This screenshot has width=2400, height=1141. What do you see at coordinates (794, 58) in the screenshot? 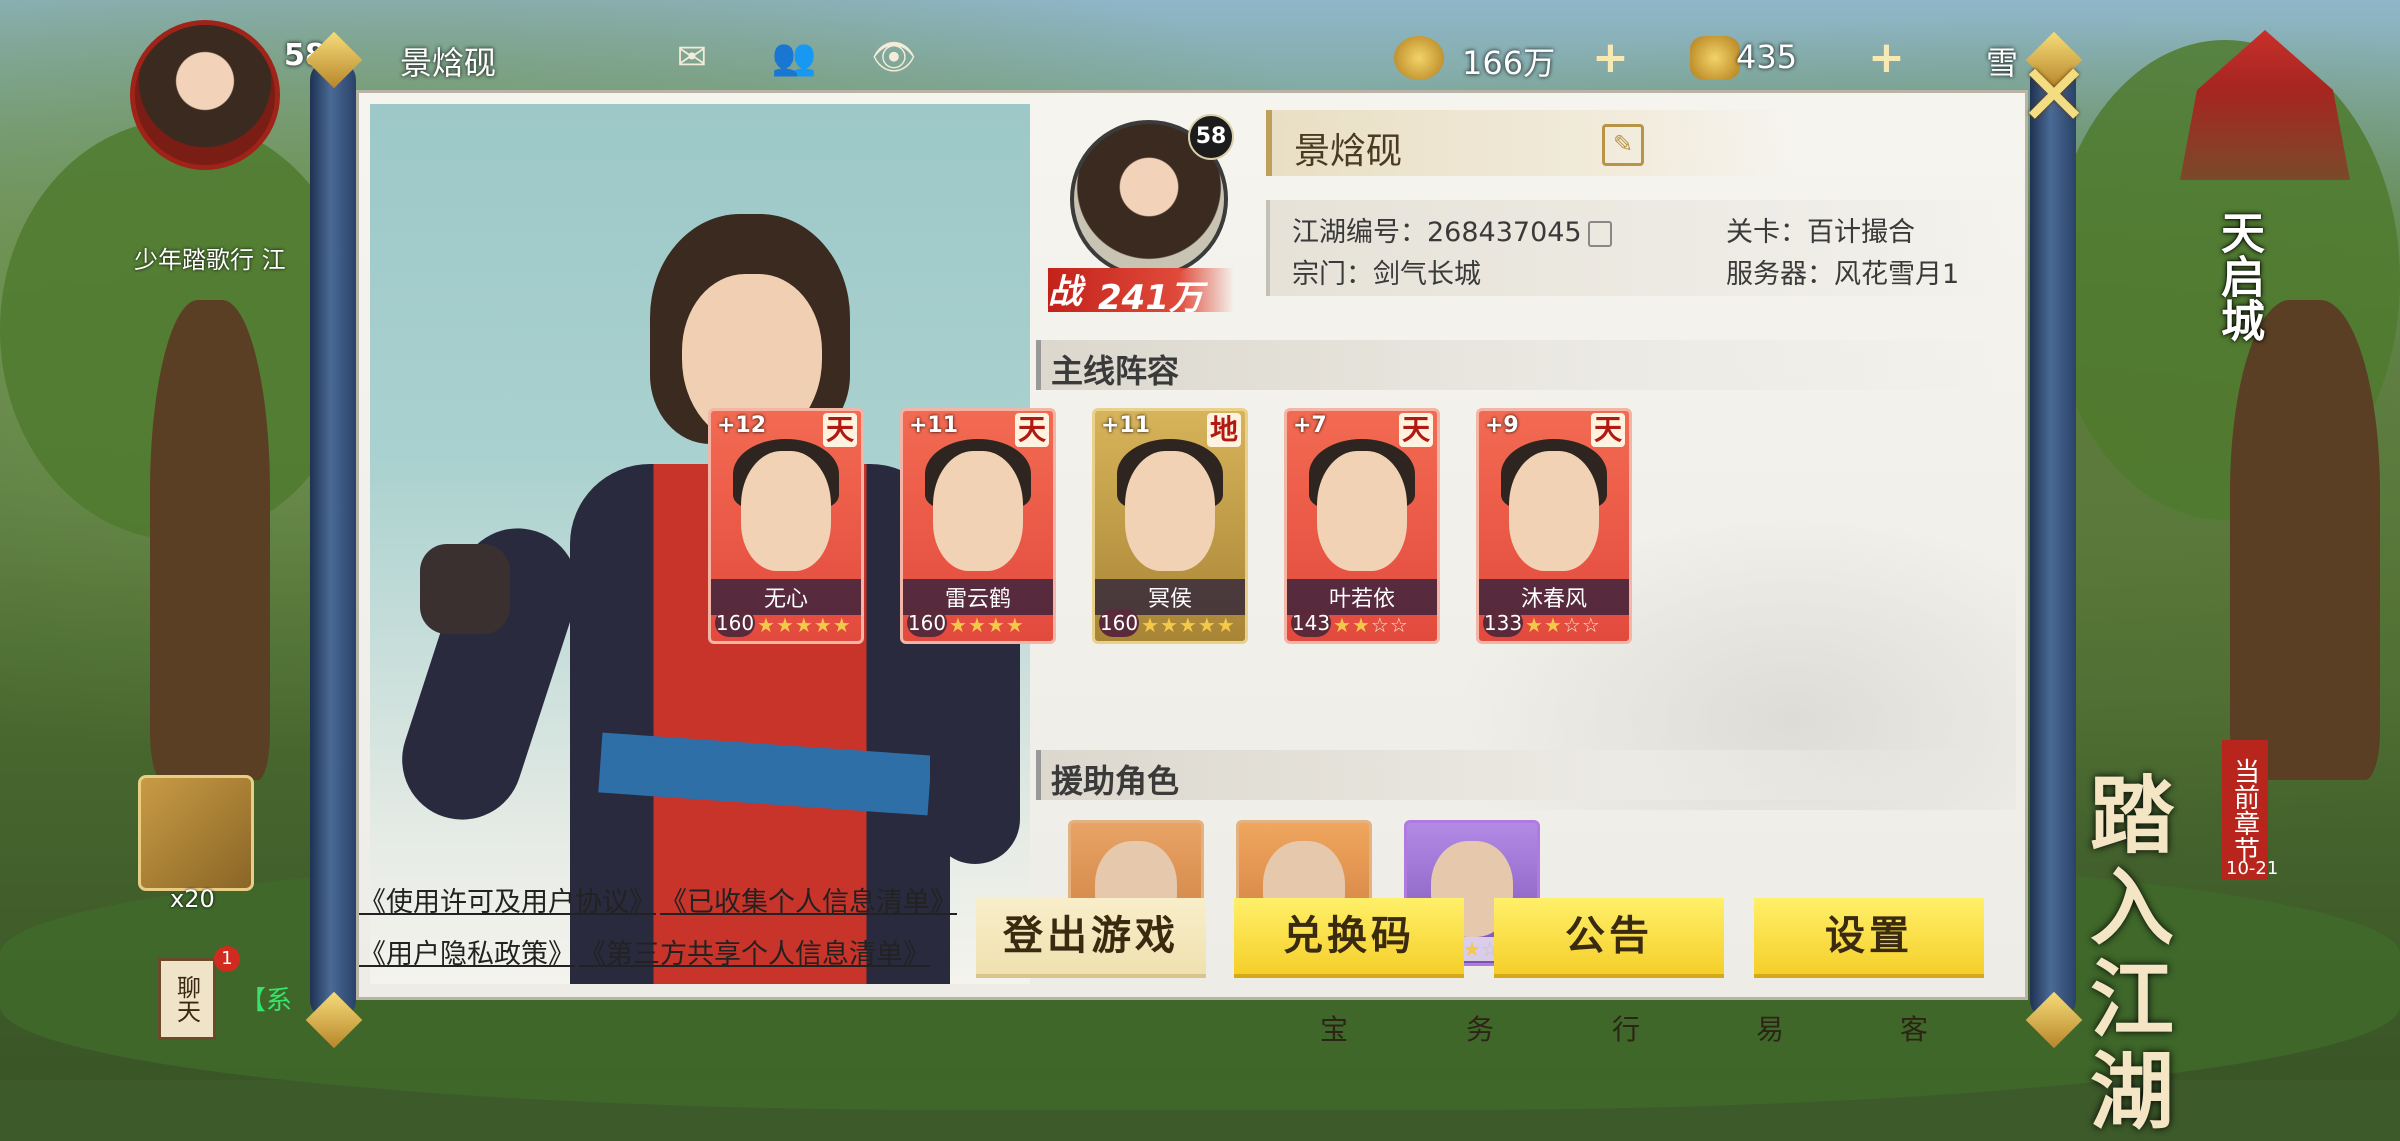
I see `friends-icon: 👥` at bounding box center [794, 58].